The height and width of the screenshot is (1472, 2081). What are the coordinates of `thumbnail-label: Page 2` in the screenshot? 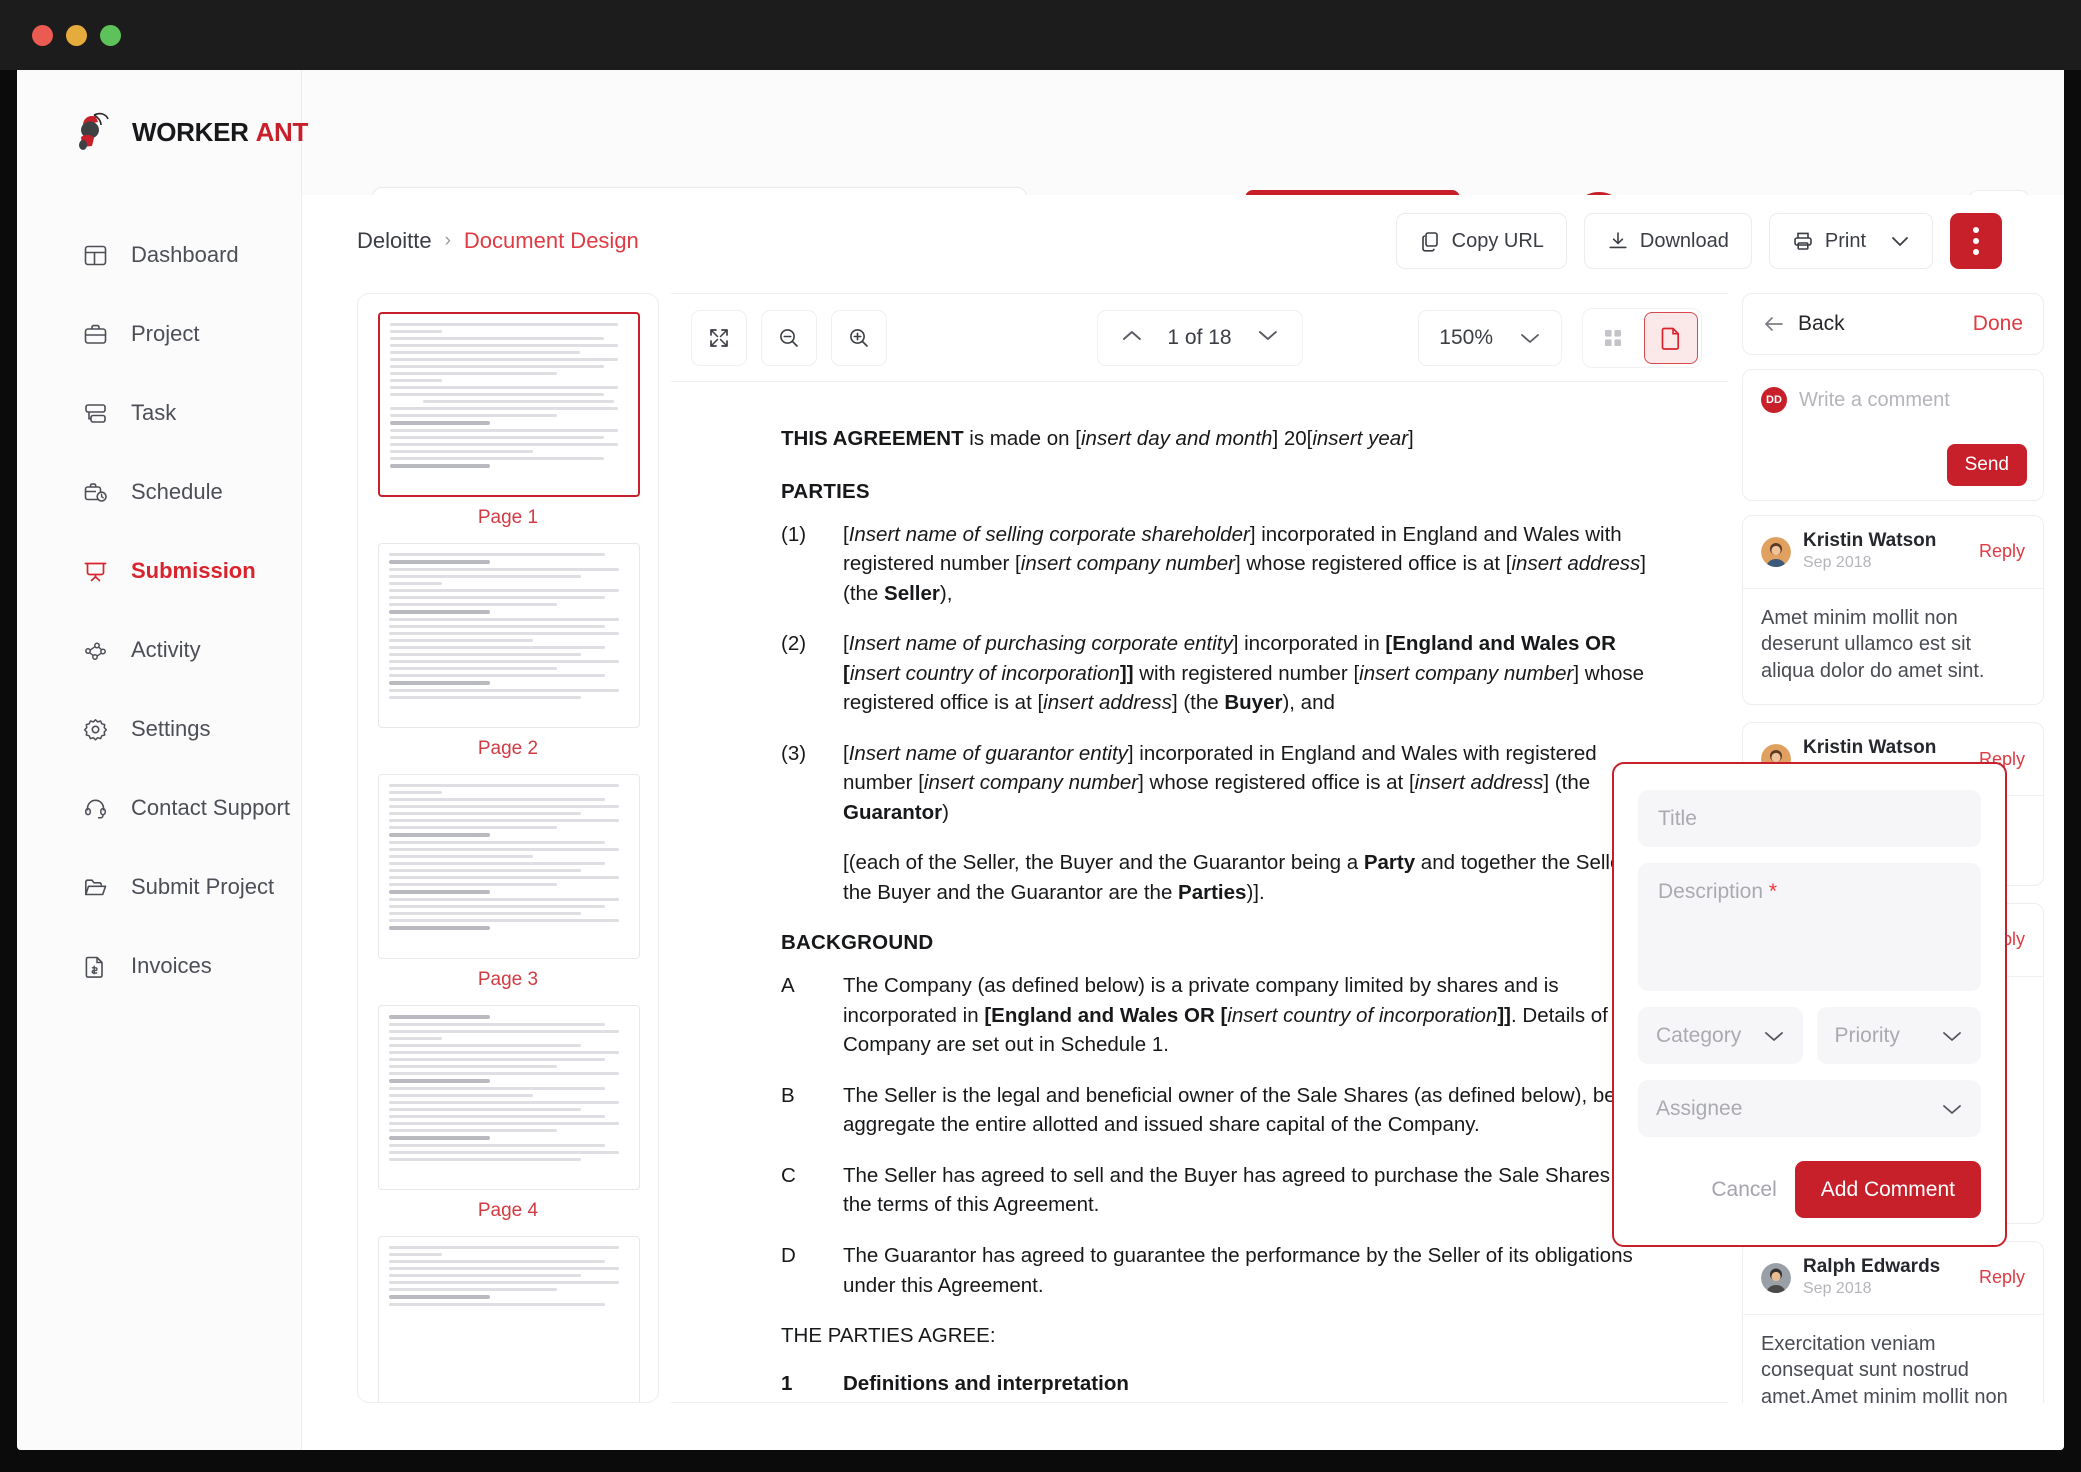 It's located at (508, 748).